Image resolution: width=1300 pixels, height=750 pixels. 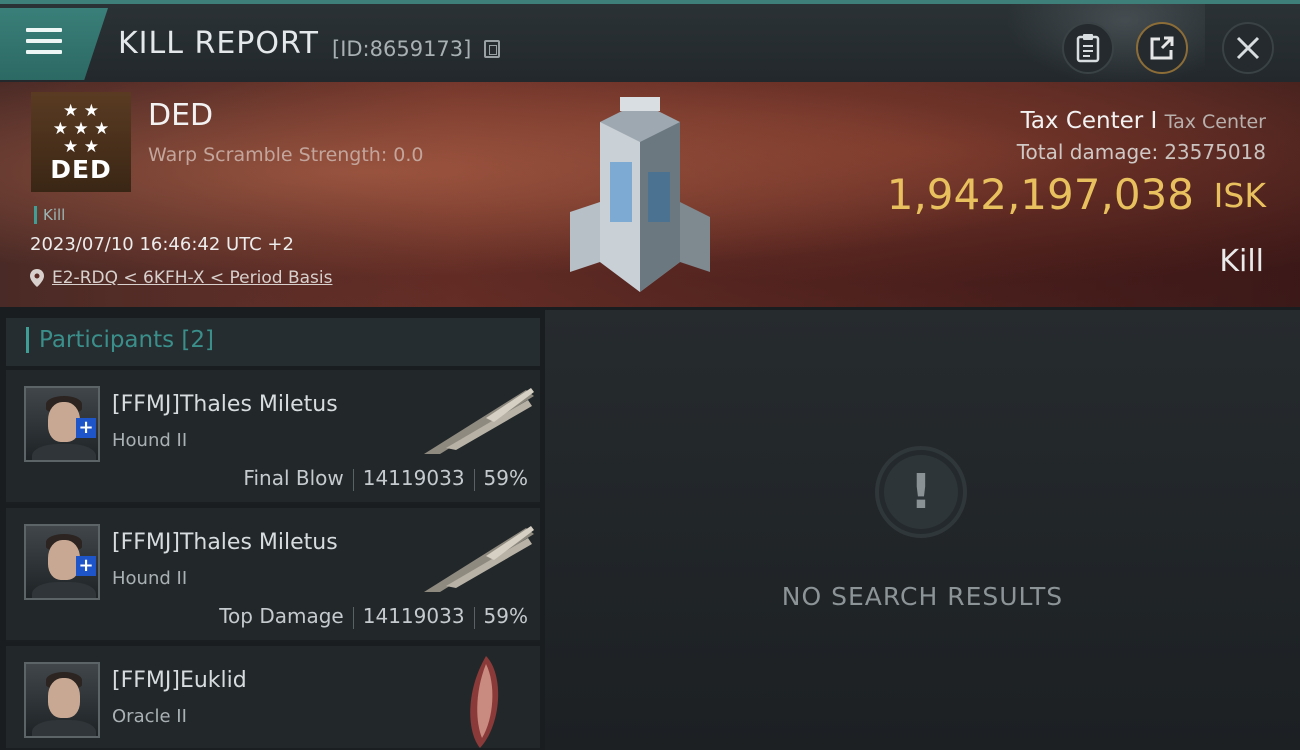 I want to click on victim-name: DED, so click(x=181, y=115).